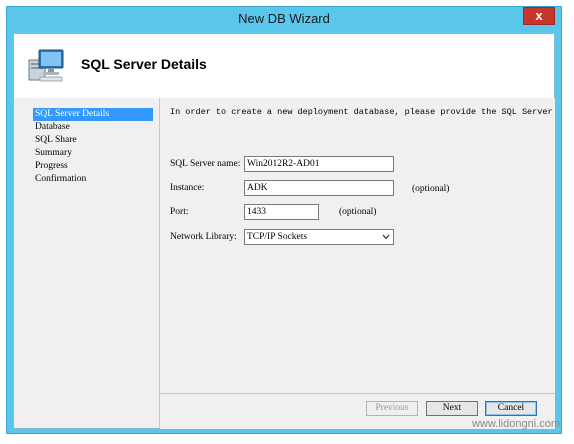 This screenshot has width=574, height=444. What do you see at coordinates (46, 65) in the screenshot?
I see `computer-icon` at bounding box center [46, 65].